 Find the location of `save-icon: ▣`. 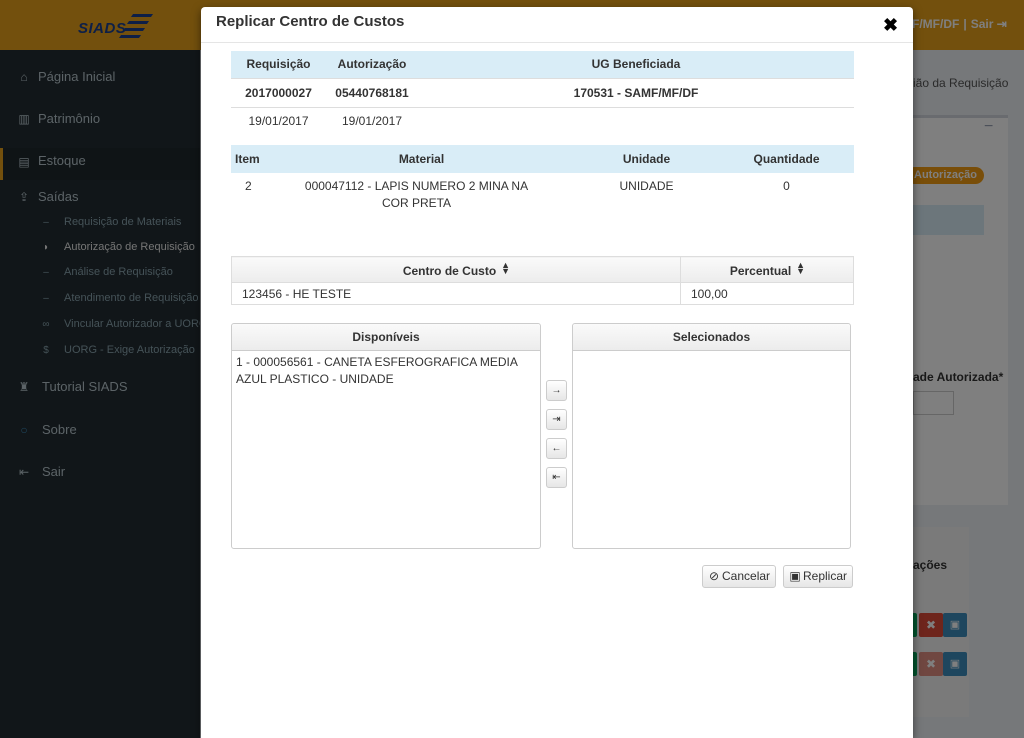

save-icon: ▣ is located at coordinates (795, 576).